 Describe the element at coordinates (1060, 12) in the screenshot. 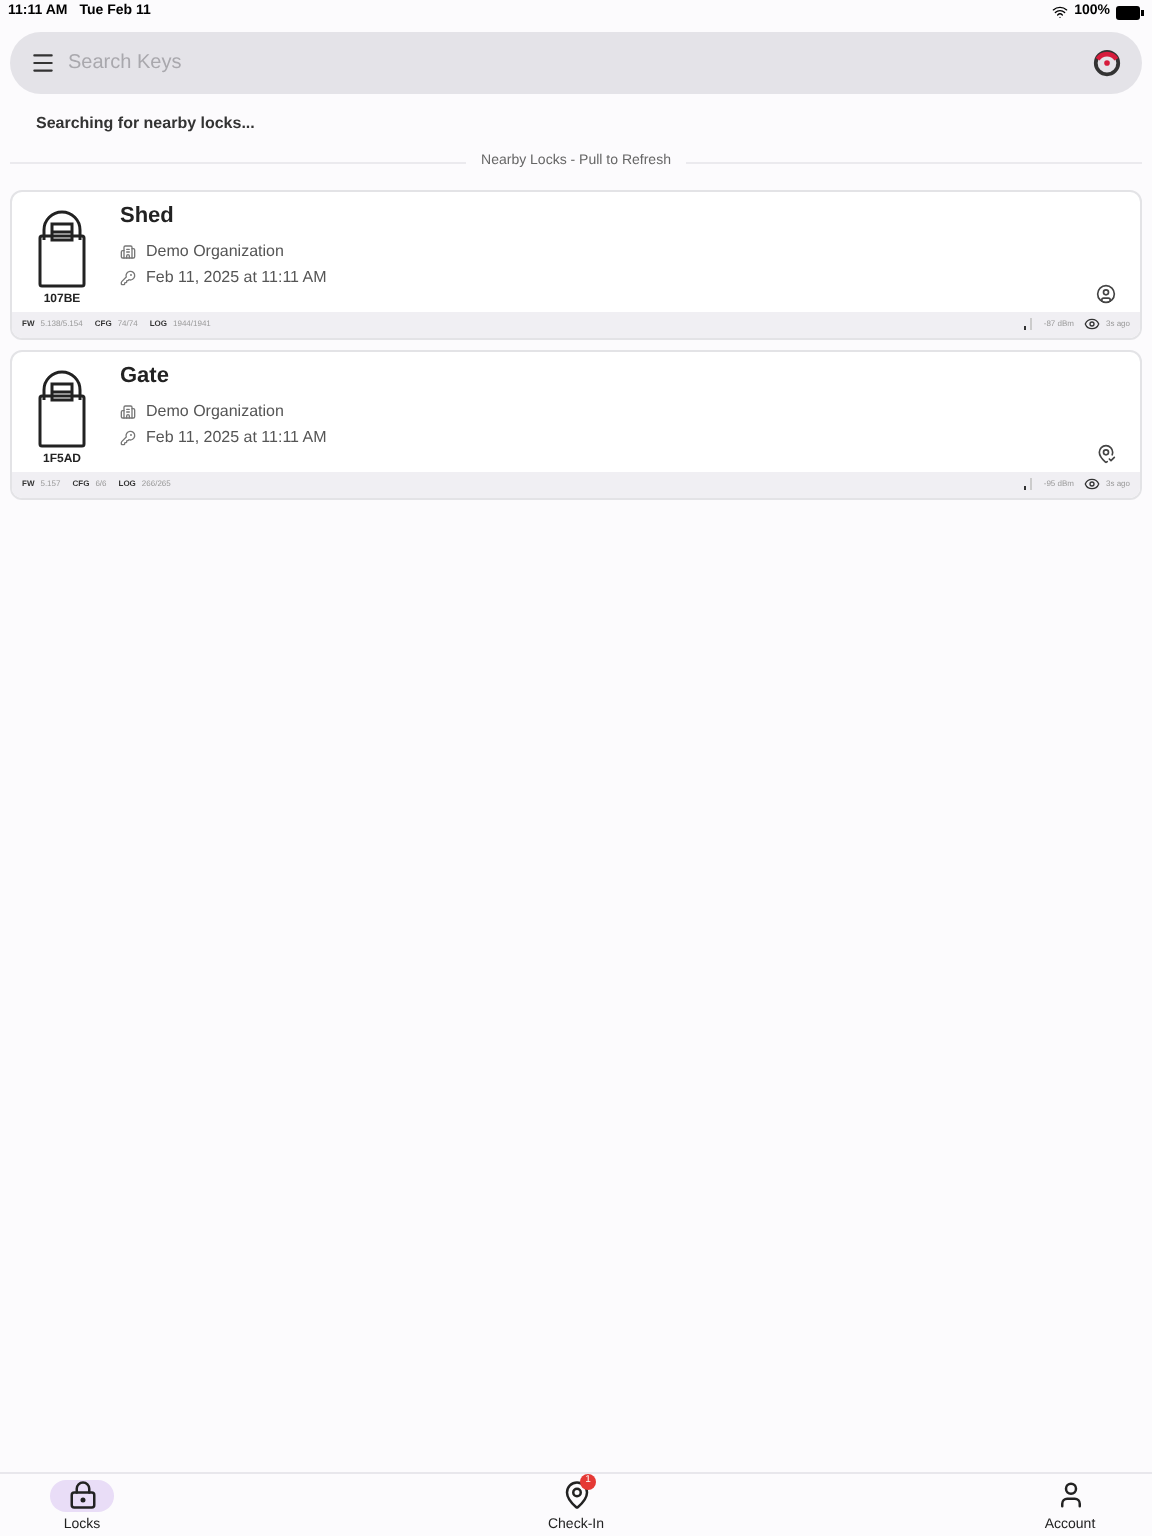

I see `wifi-icon` at that location.